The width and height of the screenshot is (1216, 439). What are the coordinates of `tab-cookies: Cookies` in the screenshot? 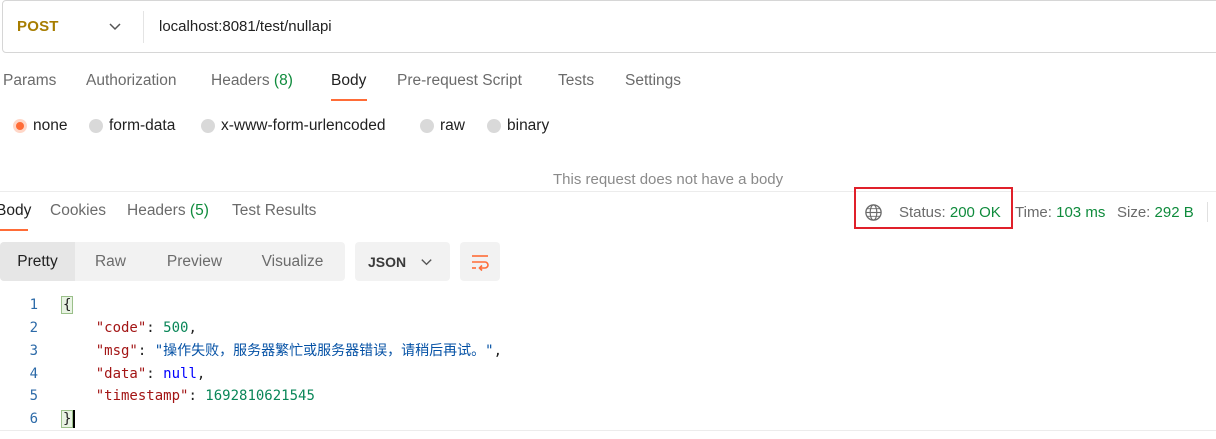 It's located at (78, 211).